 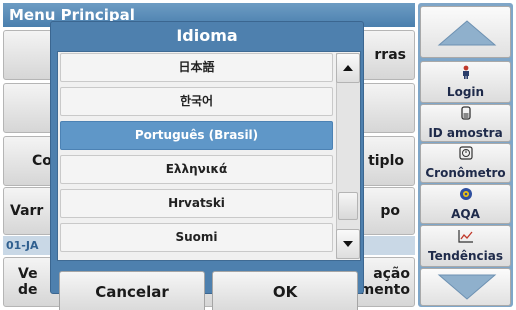 What do you see at coordinates (390, 55) in the screenshot?
I see `menu-button-top-right-label: rras` at bounding box center [390, 55].